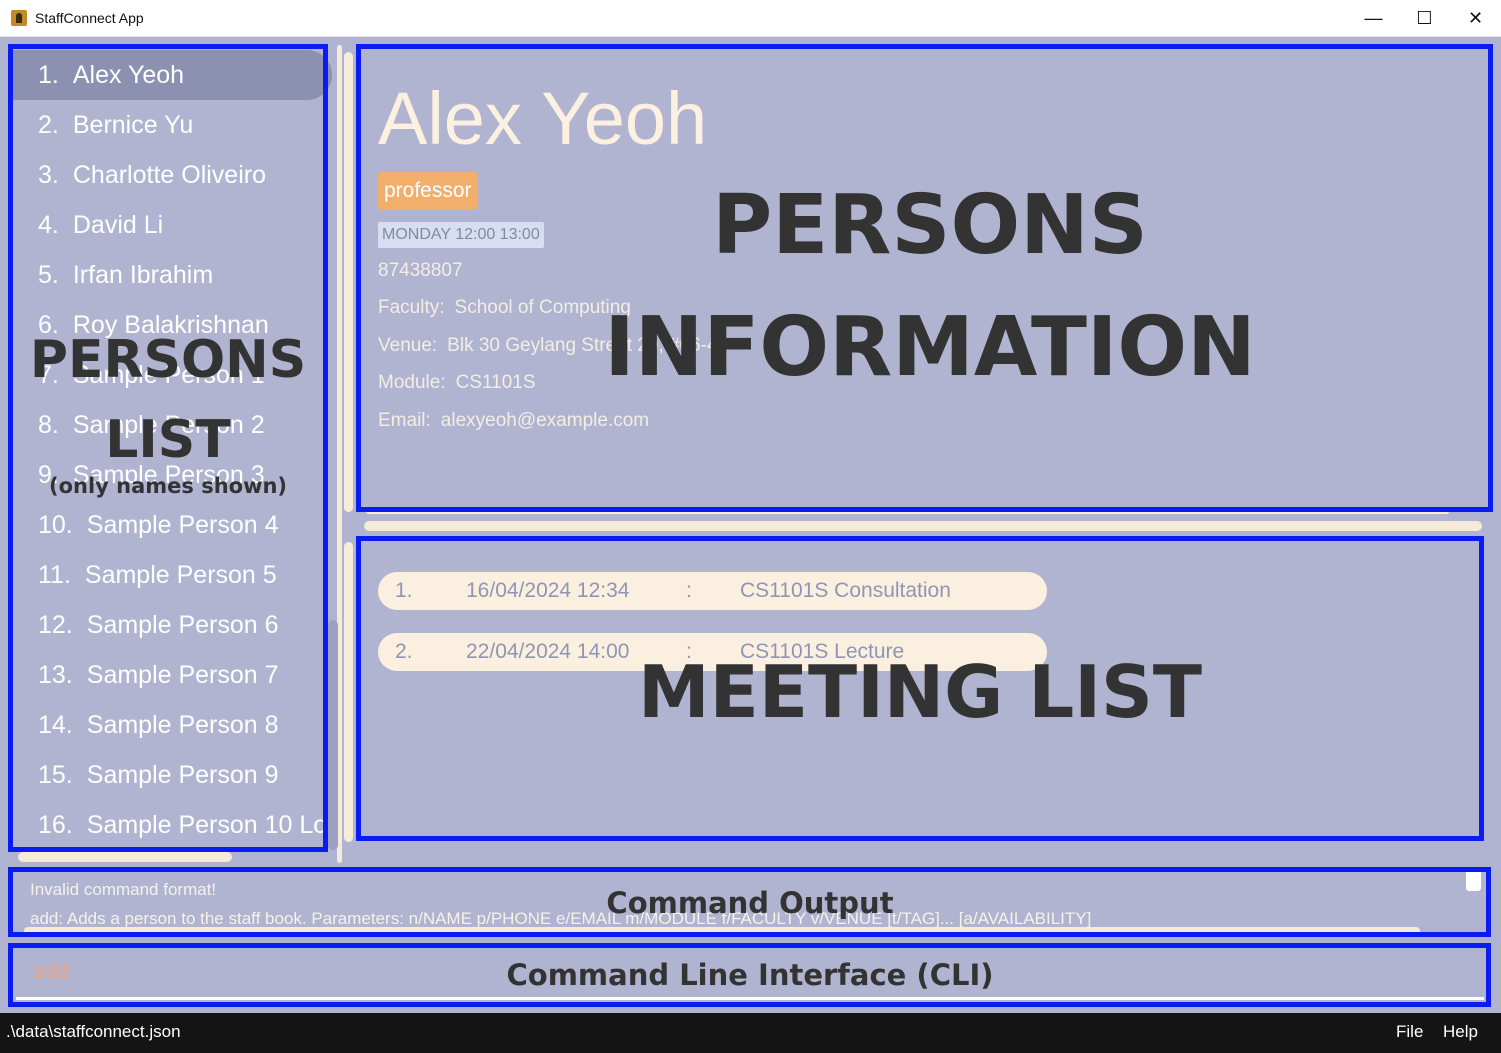 The width and height of the screenshot is (1501, 1053). I want to click on persons-list-horizontal-scrollbar, so click(125, 857).